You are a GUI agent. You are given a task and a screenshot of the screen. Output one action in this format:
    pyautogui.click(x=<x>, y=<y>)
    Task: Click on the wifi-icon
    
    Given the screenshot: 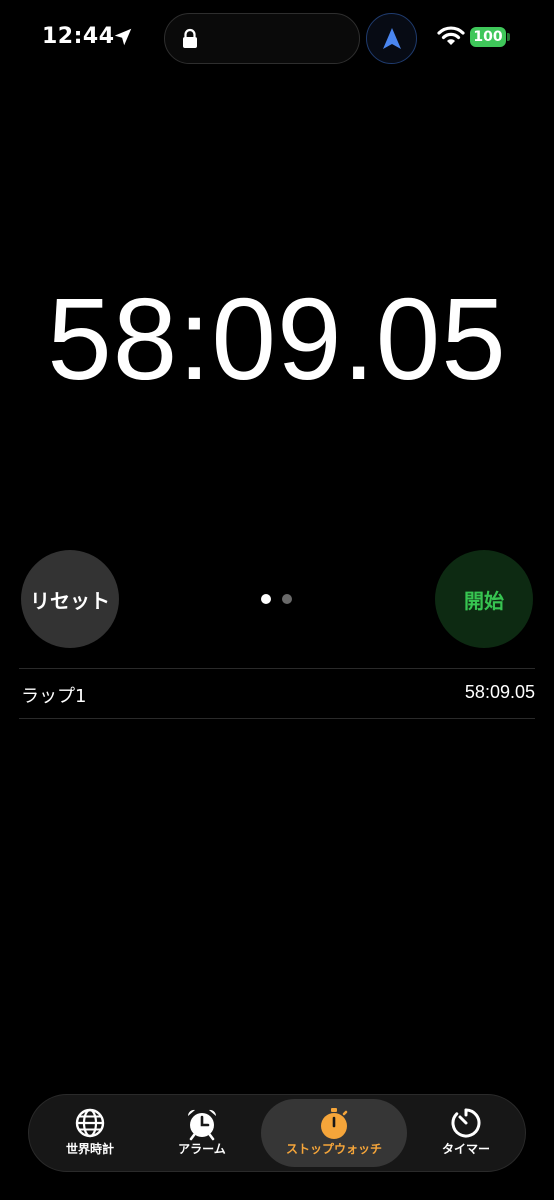 What is the action you would take?
    pyautogui.click(x=451, y=35)
    